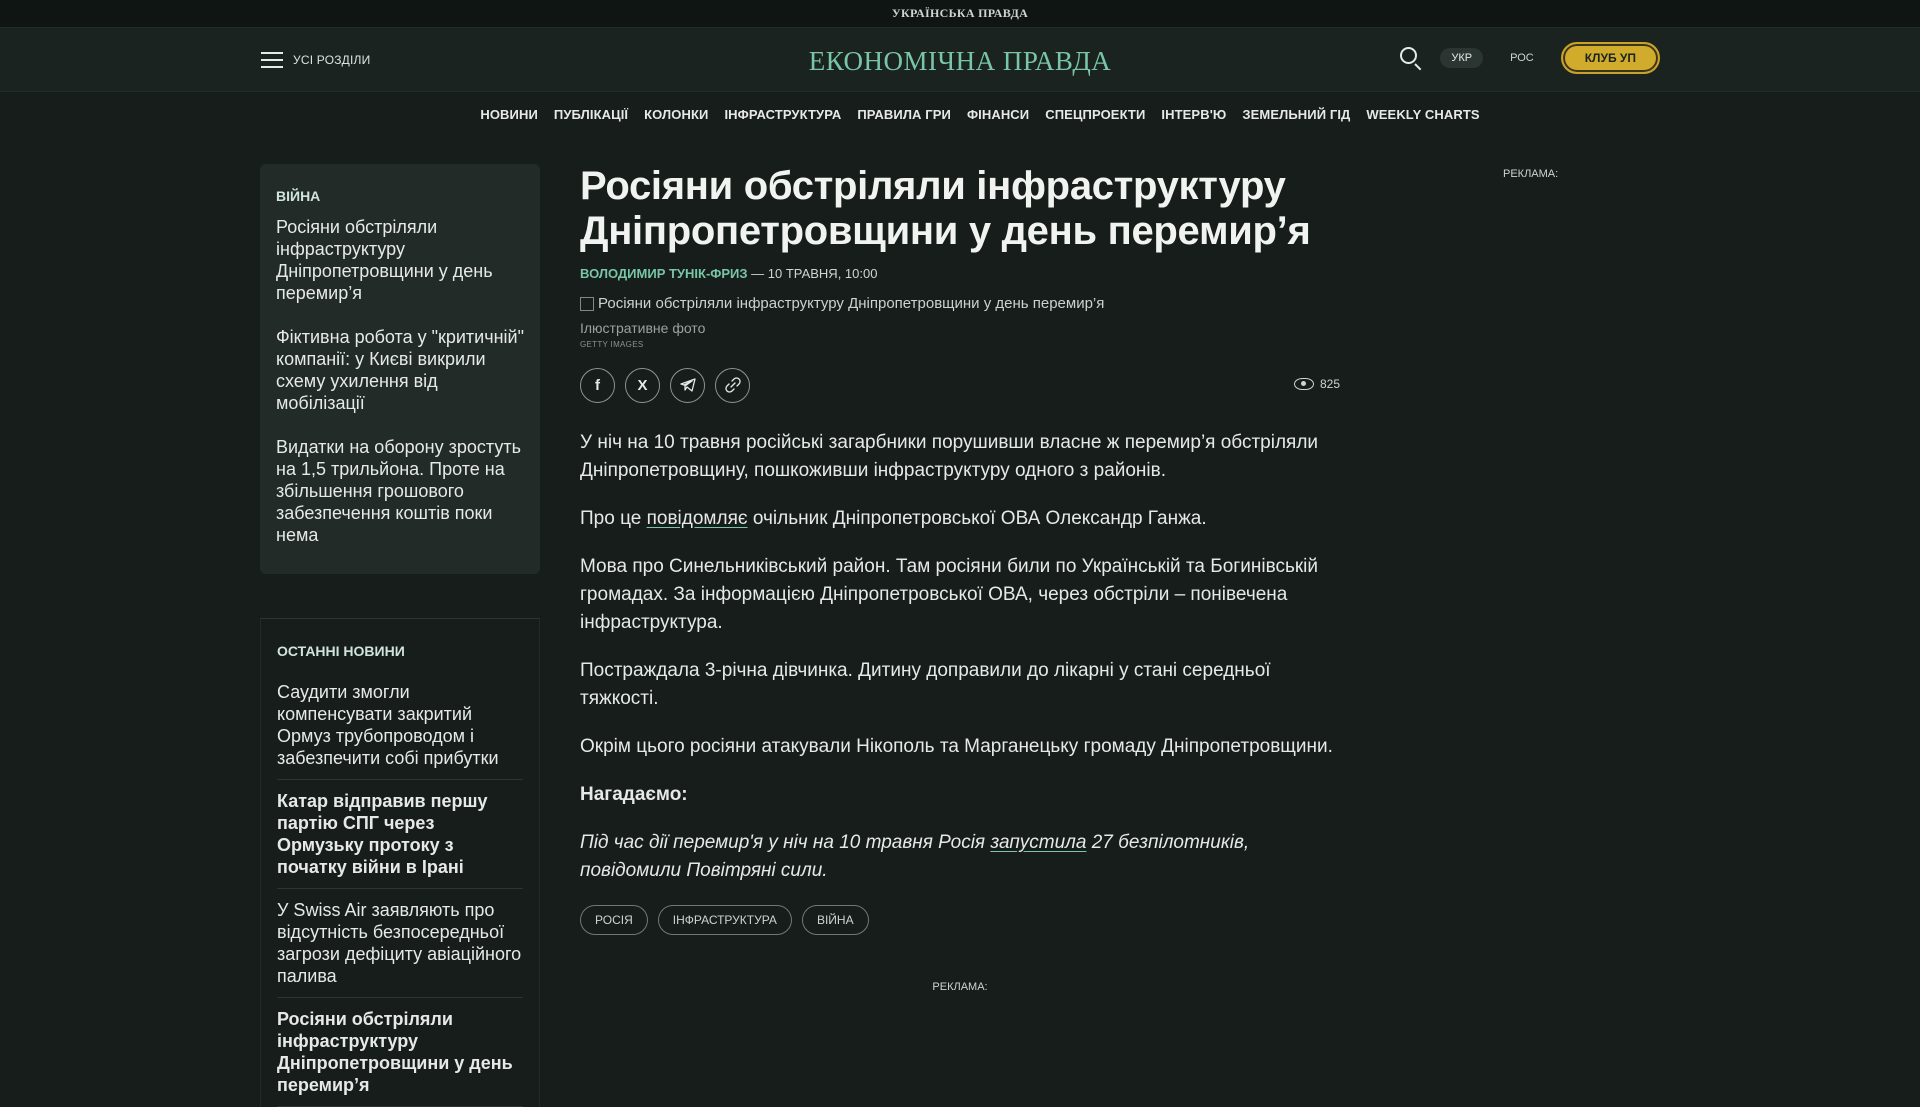 The height and width of the screenshot is (1107, 1920). Describe the element at coordinates (509, 114) in the screenshot. I see `nav-news: НОВИНИ` at that location.